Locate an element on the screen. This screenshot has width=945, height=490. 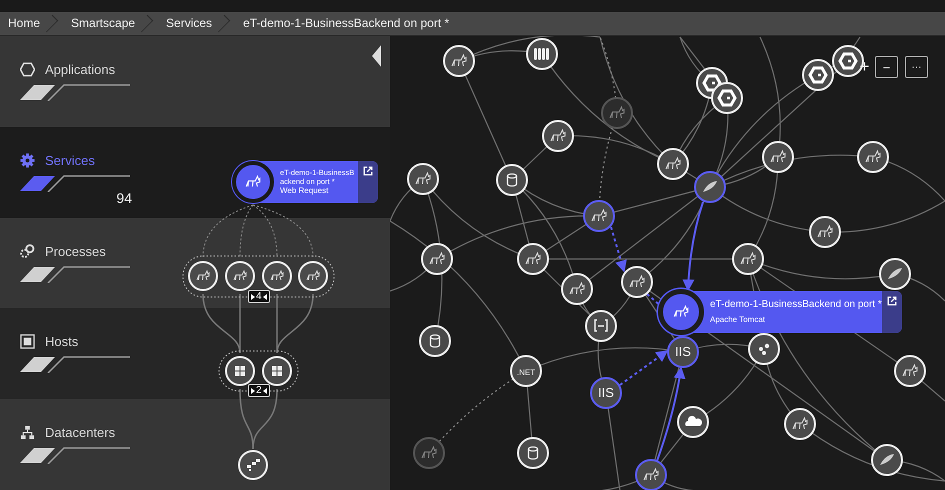
breadcrumb-link: Smartscape is located at coordinates (104, 23).